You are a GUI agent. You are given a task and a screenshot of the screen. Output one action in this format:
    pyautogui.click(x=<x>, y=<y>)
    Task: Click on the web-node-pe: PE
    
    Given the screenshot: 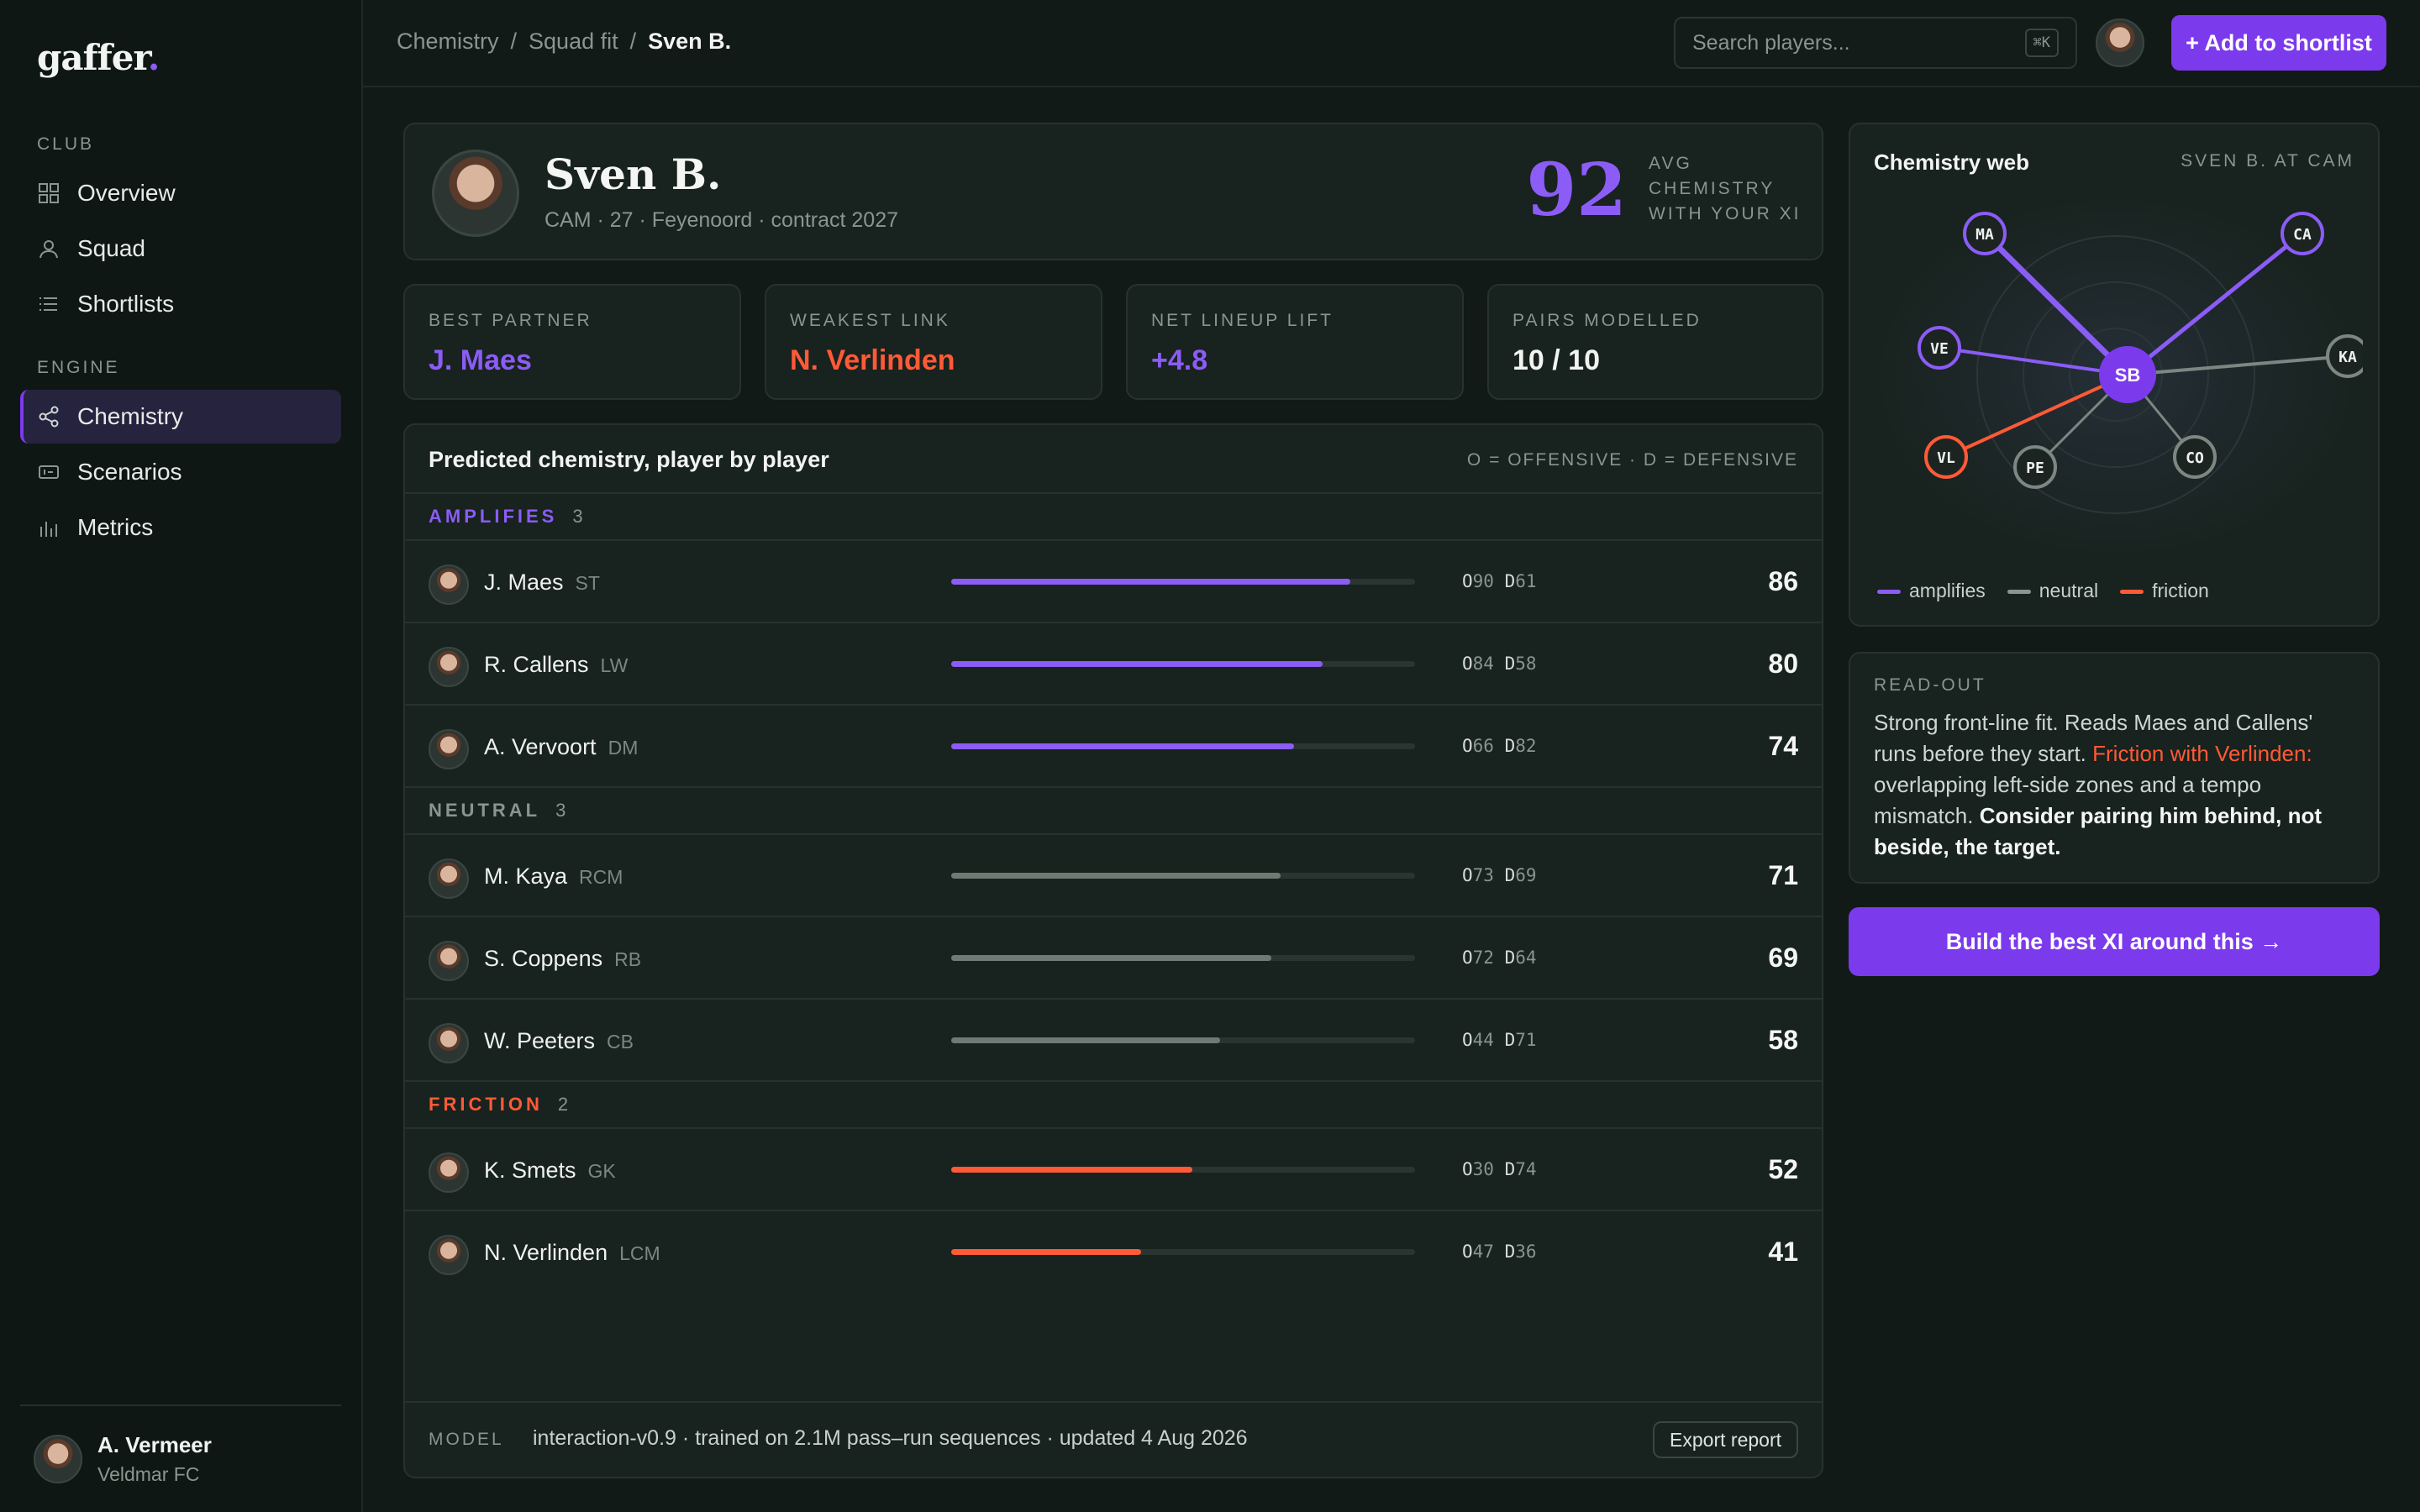 What is the action you would take?
    pyautogui.click(x=2035, y=467)
    